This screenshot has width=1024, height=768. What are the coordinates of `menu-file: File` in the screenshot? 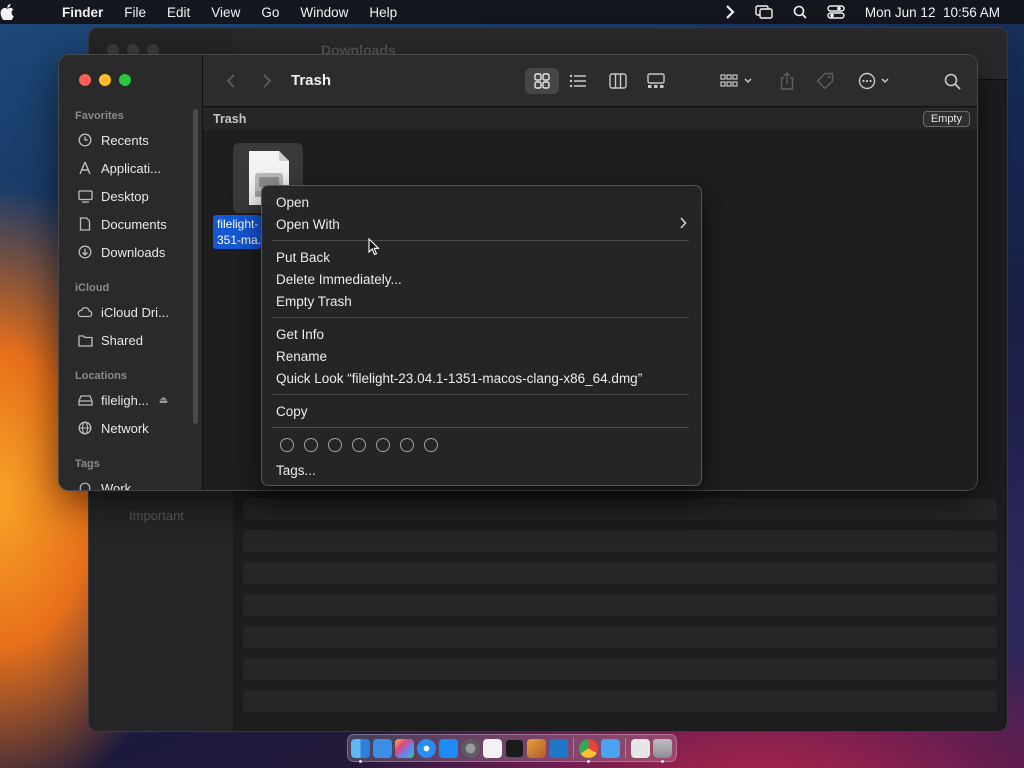 It's located at (135, 12).